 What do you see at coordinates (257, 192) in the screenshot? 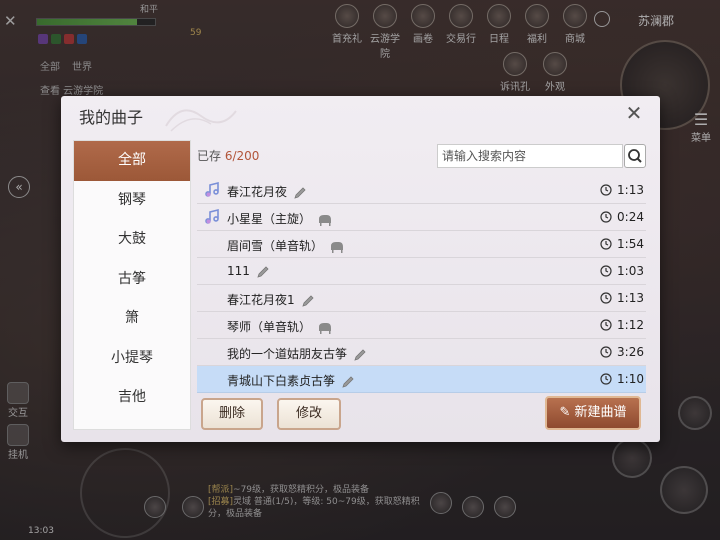
I see `song-title: 春江花月夜` at bounding box center [257, 192].